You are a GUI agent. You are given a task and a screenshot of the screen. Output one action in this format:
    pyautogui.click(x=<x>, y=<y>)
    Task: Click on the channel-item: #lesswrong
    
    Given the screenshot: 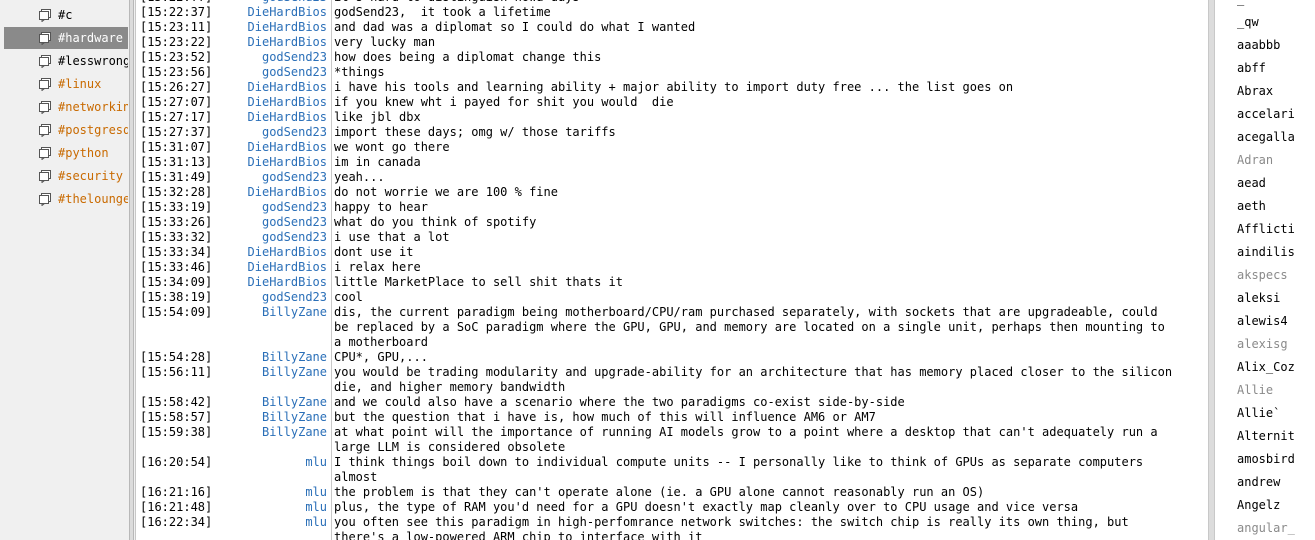 What is the action you would take?
    pyautogui.click(x=66, y=61)
    